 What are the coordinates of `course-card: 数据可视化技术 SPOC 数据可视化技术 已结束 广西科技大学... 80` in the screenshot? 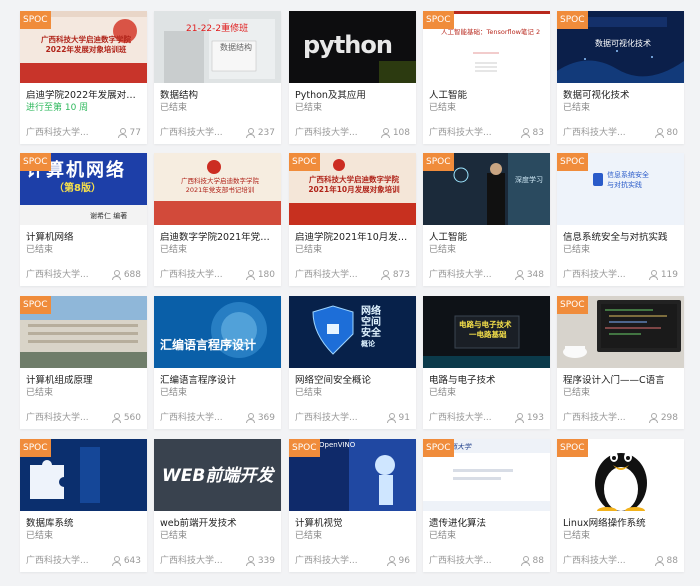 It's located at (620, 77).